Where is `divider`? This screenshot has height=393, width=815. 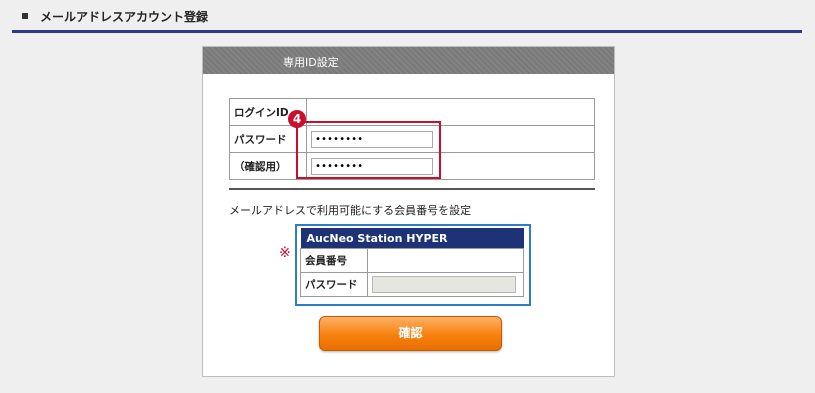 divider is located at coordinates (412, 189).